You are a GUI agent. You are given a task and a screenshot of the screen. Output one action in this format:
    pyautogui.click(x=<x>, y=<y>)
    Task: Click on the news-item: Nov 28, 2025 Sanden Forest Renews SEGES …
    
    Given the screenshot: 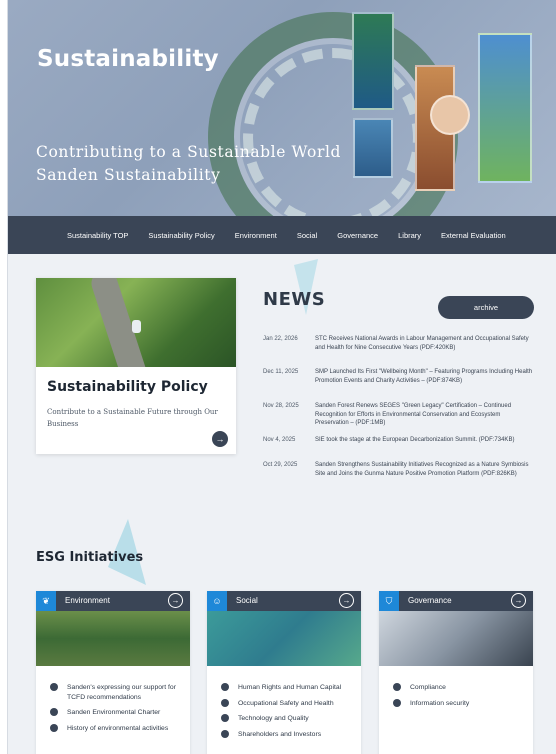 What is the action you would take?
    pyautogui.click(x=398, y=419)
    